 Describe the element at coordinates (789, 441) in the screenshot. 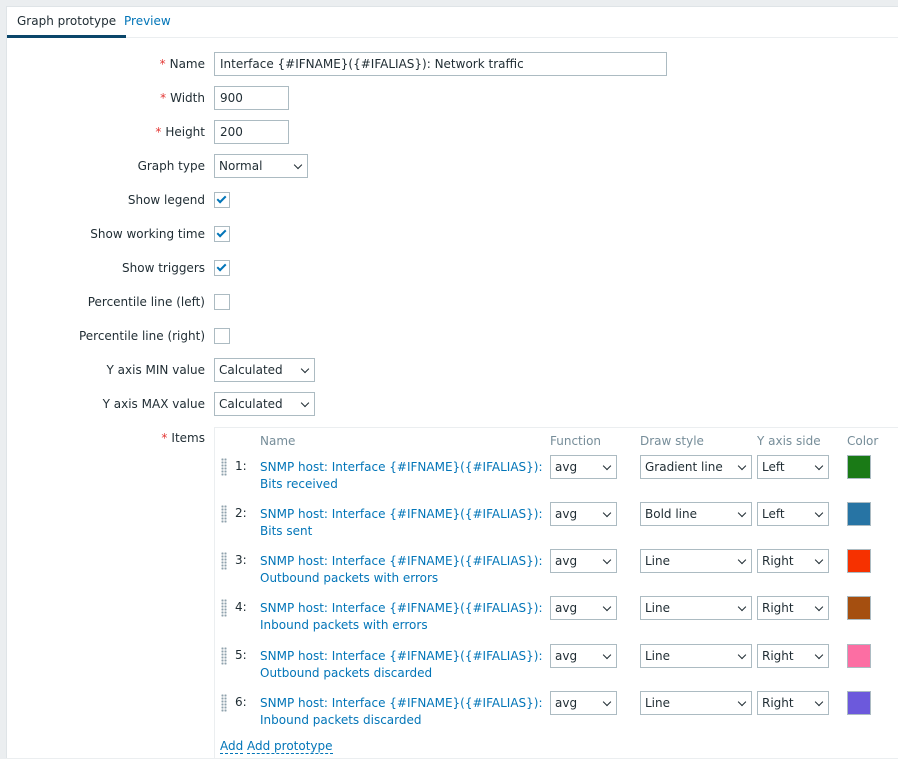

I see `column-header-y-axis-side: Y axis side` at that location.